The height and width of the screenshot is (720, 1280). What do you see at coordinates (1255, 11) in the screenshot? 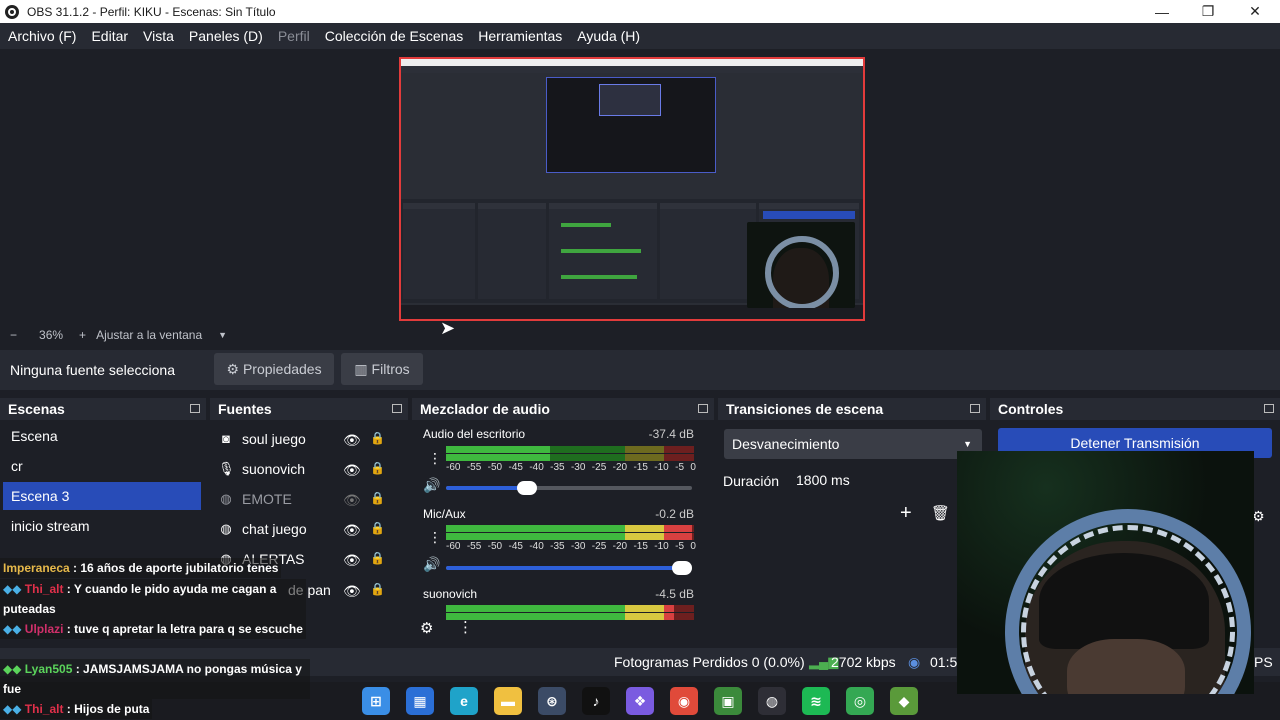
I see `close-button: ✕` at bounding box center [1255, 11].